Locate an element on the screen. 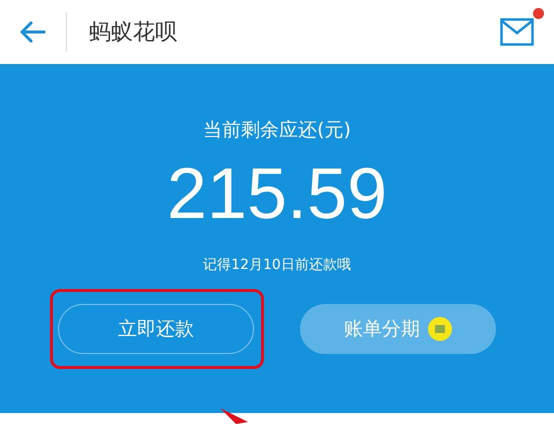  due-note: 记得12月10日前还款哦 is located at coordinates (277, 265).